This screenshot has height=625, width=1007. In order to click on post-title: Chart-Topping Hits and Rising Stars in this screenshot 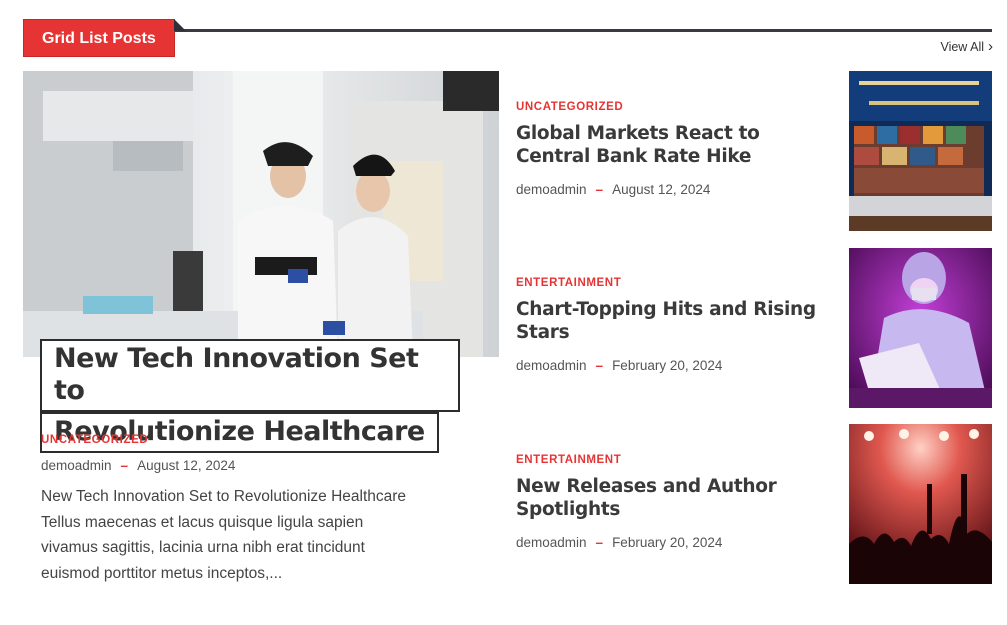, I will do `click(676, 321)`.